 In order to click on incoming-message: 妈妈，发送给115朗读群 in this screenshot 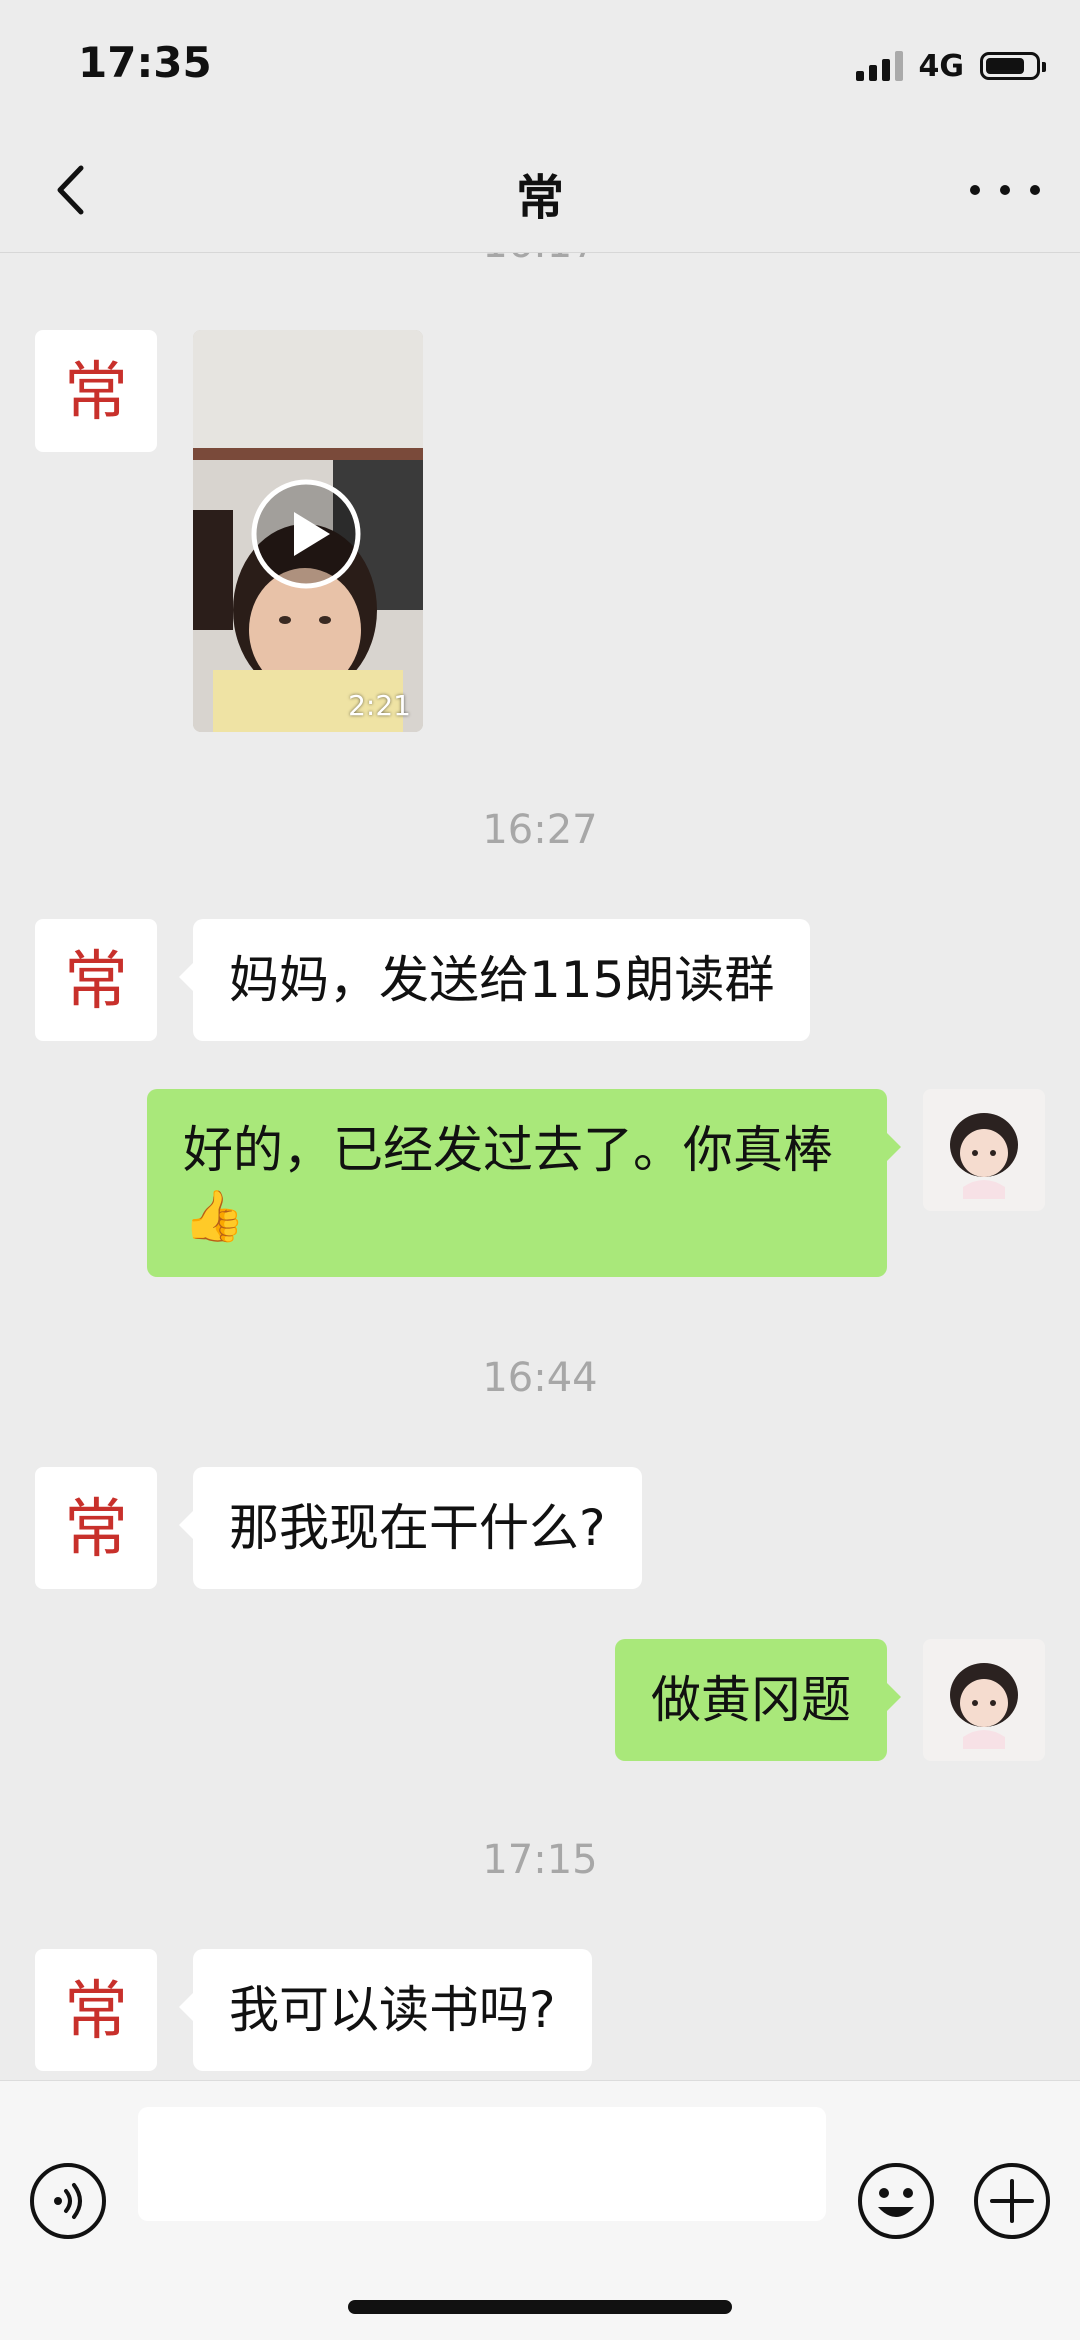, I will do `click(494, 980)`.